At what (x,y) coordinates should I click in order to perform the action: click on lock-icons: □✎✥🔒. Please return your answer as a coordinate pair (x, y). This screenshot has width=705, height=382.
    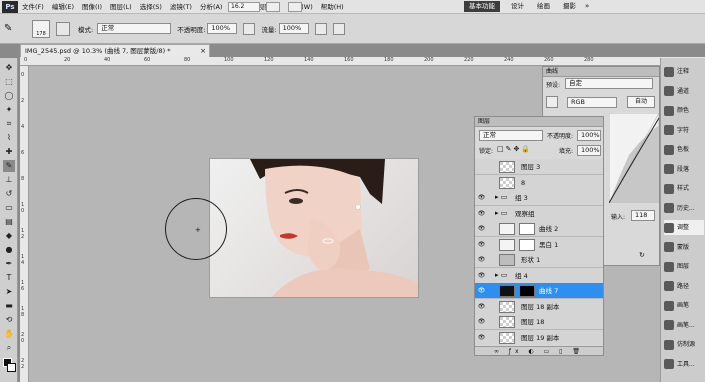
    Looking at the image, I should click on (514, 149).